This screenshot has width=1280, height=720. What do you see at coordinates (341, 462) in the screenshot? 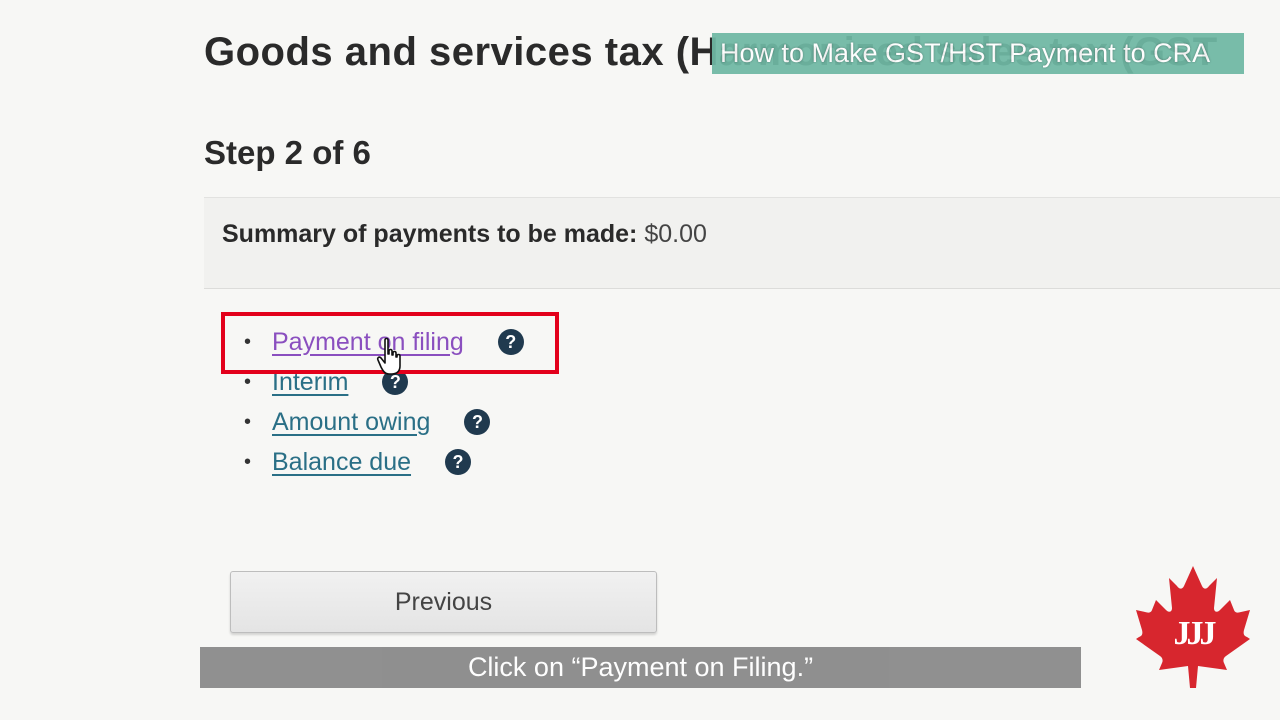
I see `balance-due-link: Balance due` at bounding box center [341, 462].